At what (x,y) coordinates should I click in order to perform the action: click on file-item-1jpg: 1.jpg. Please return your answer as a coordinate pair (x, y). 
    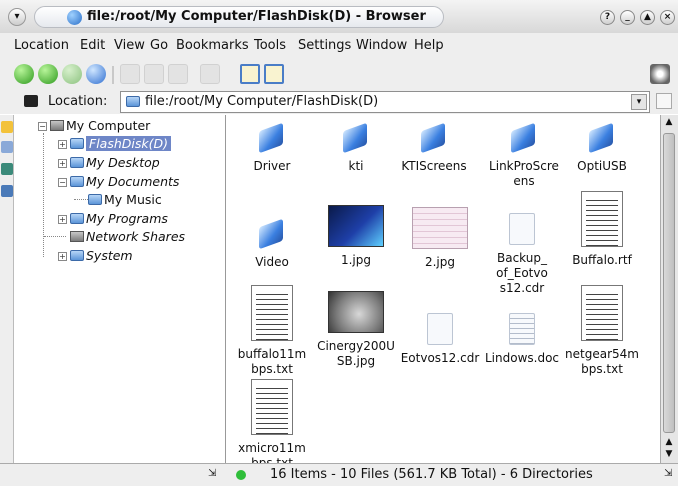
    Looking at the image, I should click on (356, 236).